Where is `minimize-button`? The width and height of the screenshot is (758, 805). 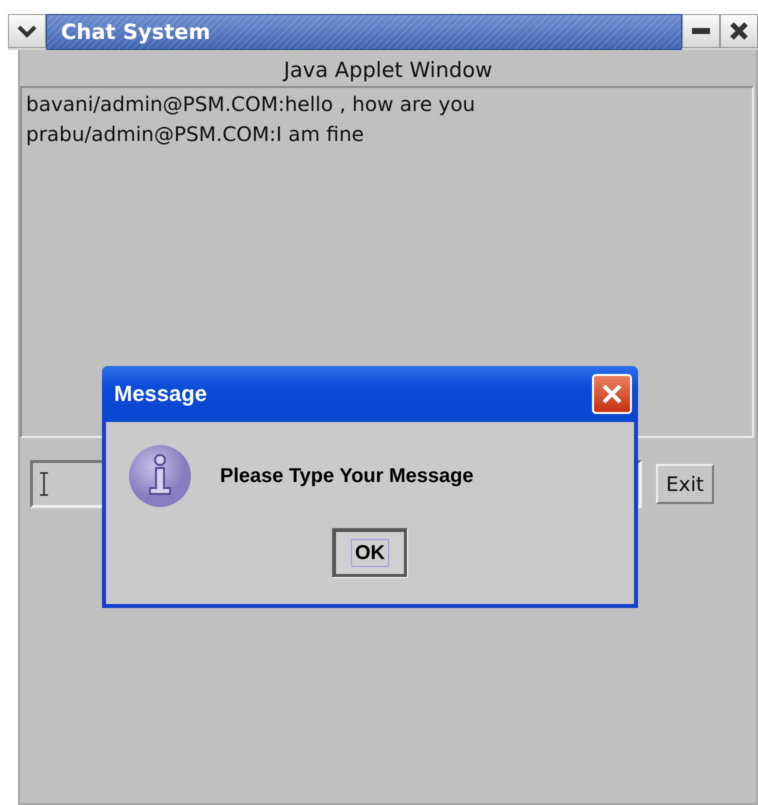
minimize-button is located at coordinates (701, 31).